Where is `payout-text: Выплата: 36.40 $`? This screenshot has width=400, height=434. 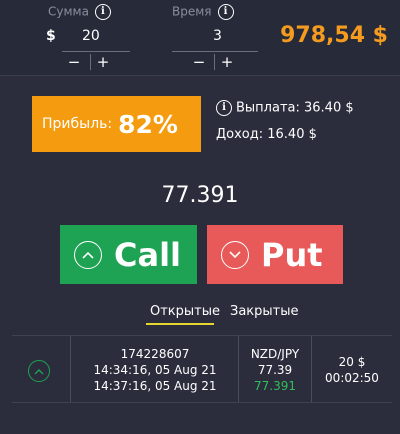
payout-text: Выплата: 36.40 $ is located at coordinates (295, 108).